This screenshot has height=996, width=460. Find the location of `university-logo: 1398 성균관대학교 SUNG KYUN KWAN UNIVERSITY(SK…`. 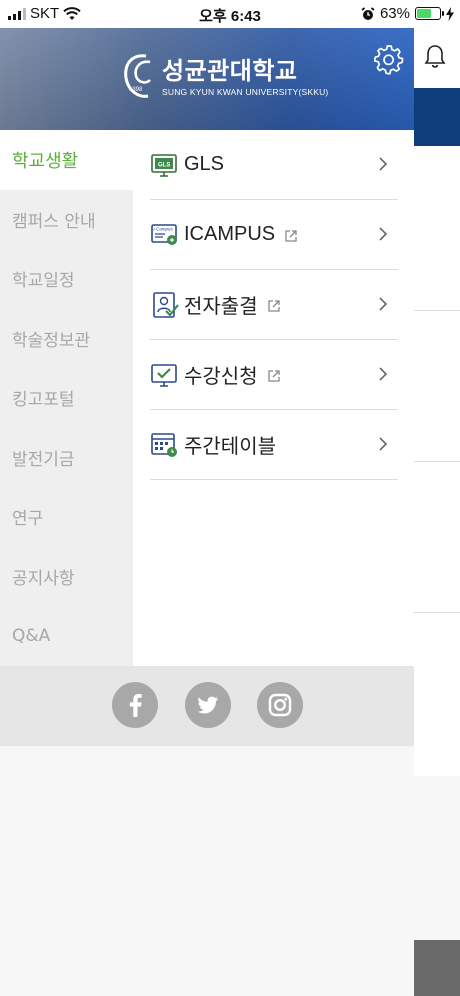

university-logo: 1398 성균관대학교 SUNG KYUN KWAN UNIVERSITY(SK… is located at coordinates (225, 77).